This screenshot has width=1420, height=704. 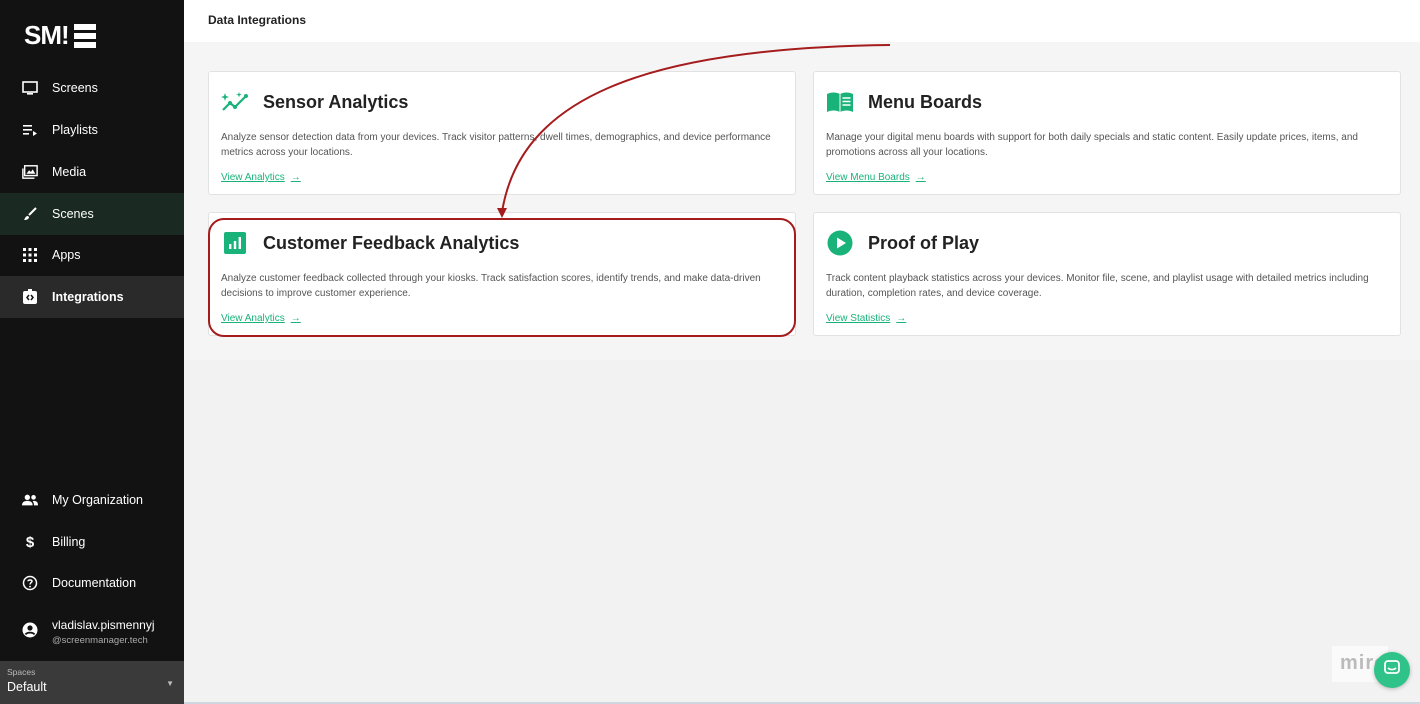 I want to click on sidebar-item-label: Integrations, so click(x=88, y=297).